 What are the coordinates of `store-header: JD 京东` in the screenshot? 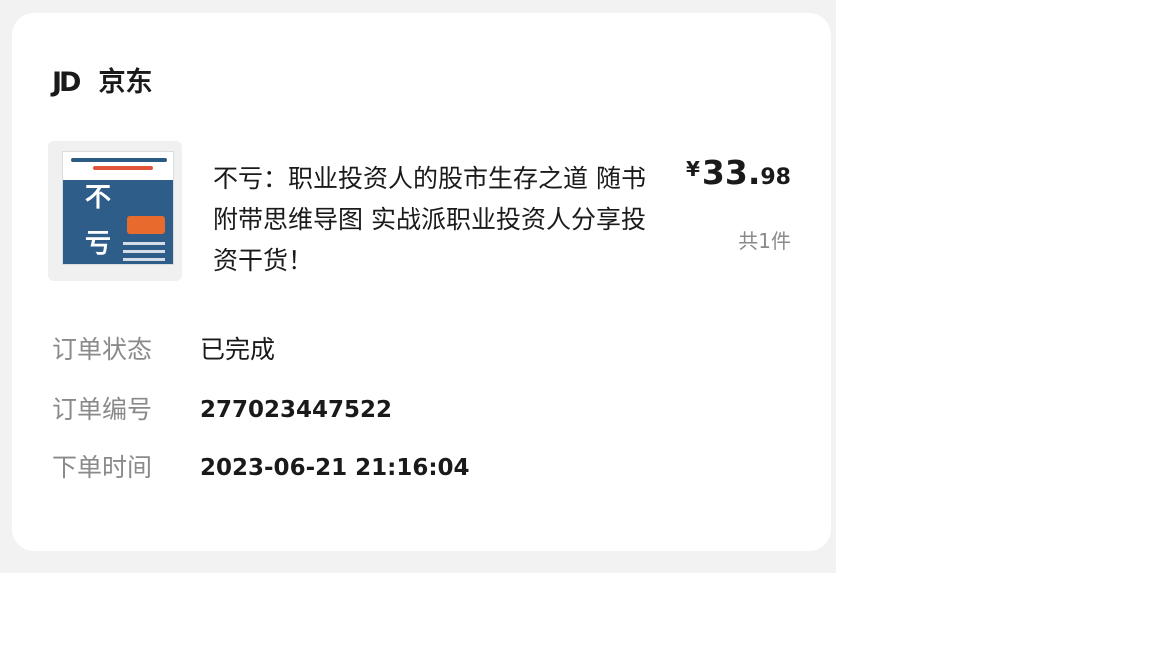 It's located at (102, 83).